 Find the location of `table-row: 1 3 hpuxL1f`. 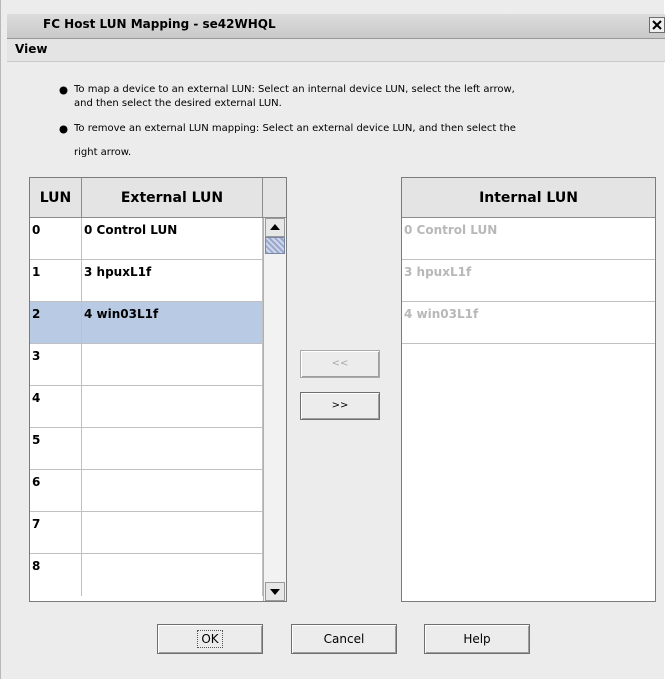

table-row: 1 3 hpuxL1f is located at coordinates (146, 281).